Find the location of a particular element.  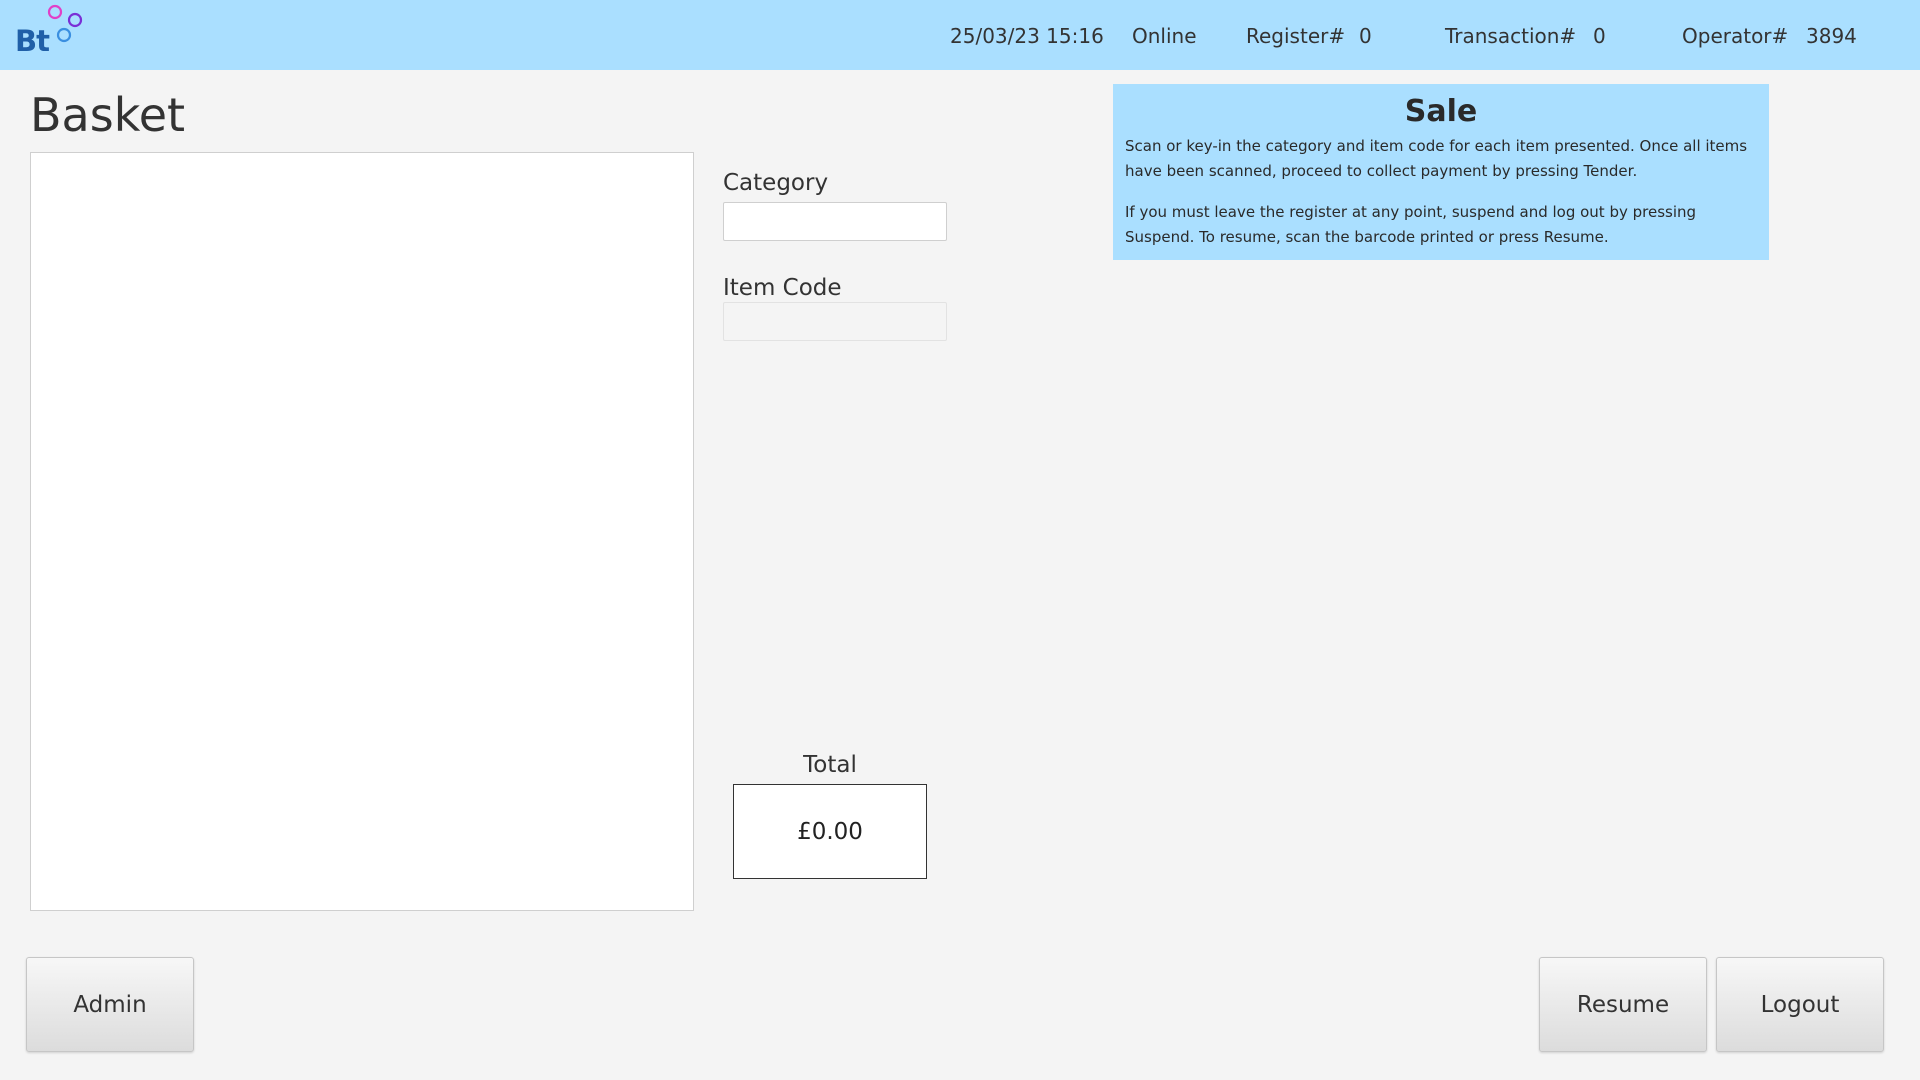

item-code-input is located at coordinates (835, 321).